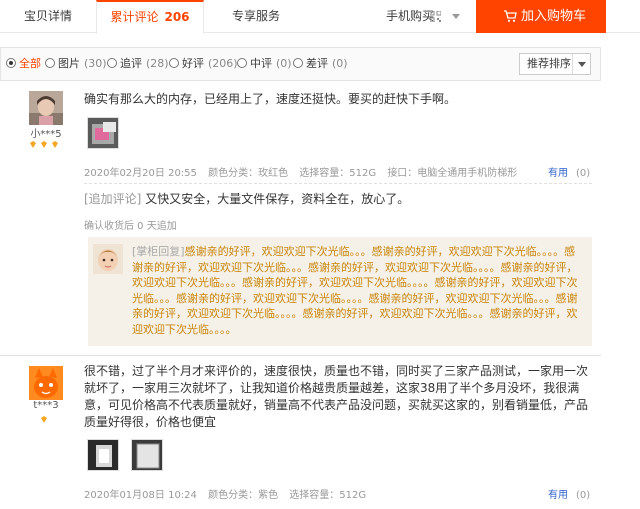 The height and width of the screenshot is (509, 640). Describe the element at coordinates (158, 251) in the screenshot. I see `seller-reply-tag: [掌柜回复]` at that location.